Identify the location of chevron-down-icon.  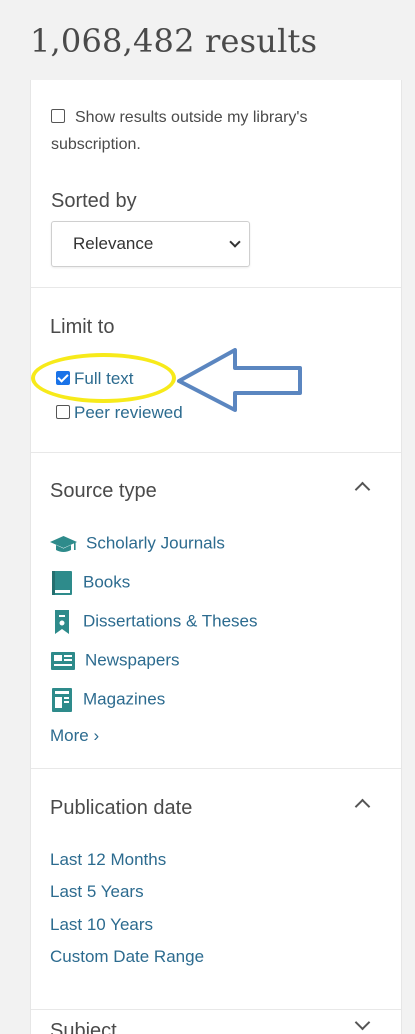
(235, 242).